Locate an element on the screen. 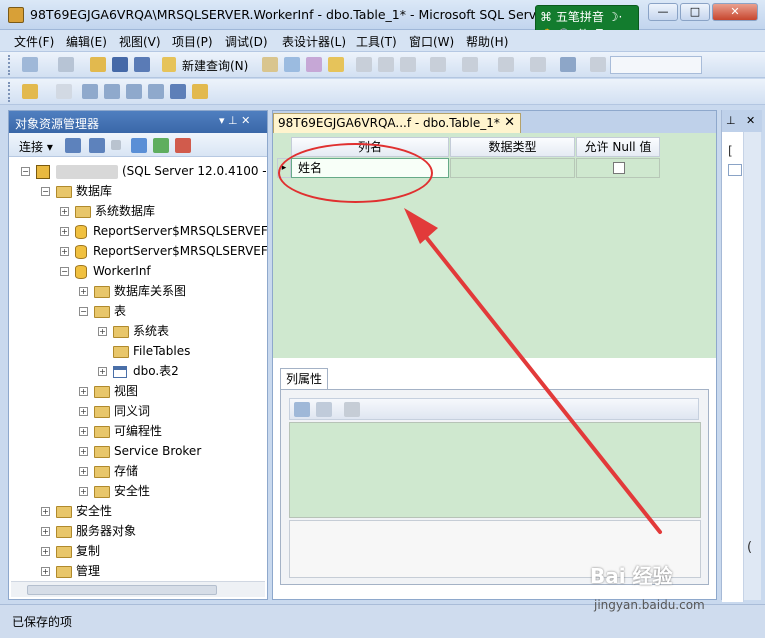 Image resolution: width=765 pixels, height=638 pixels. save-icon is located at coordinates (120, 64).